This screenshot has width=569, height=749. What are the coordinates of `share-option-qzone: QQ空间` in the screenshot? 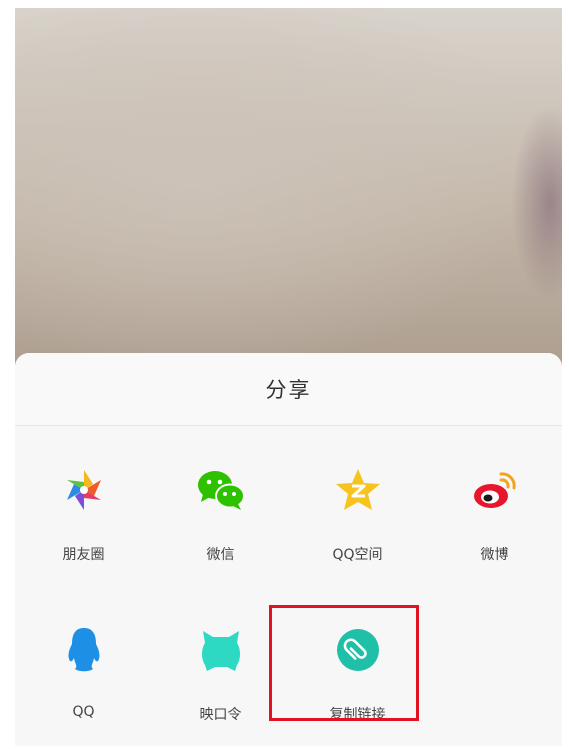 It's located at (357, 506).